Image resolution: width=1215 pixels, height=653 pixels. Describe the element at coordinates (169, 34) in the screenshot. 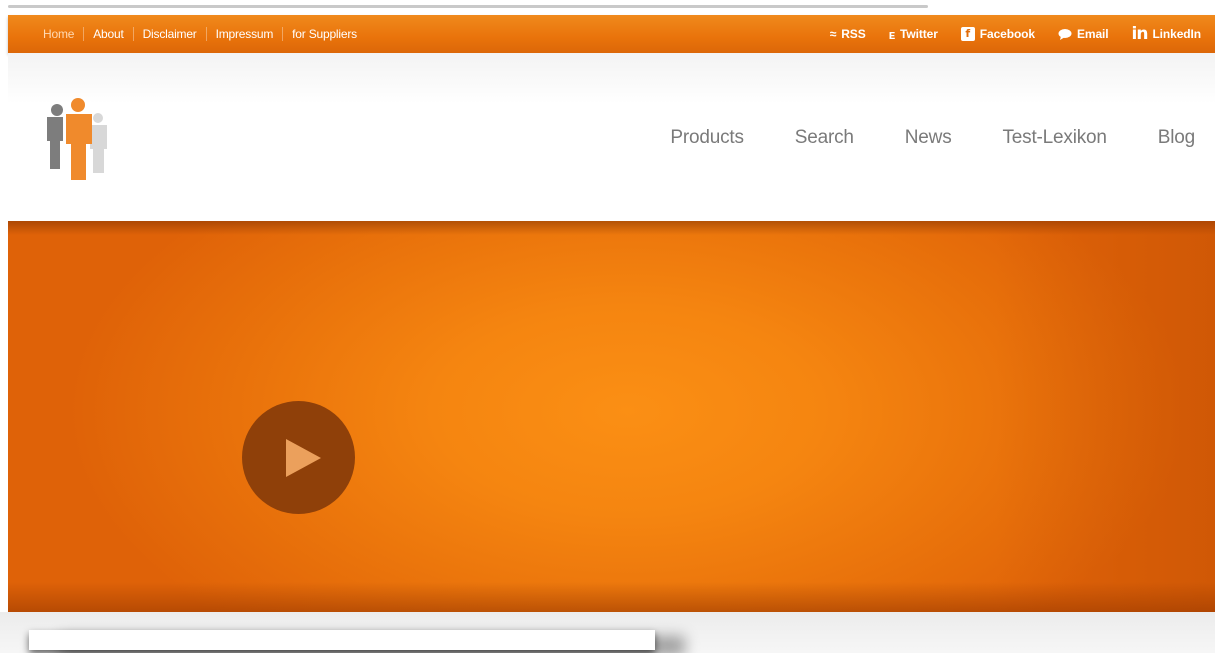

I see `top-nav-disclaimer-link: Disclaimer` at that location.